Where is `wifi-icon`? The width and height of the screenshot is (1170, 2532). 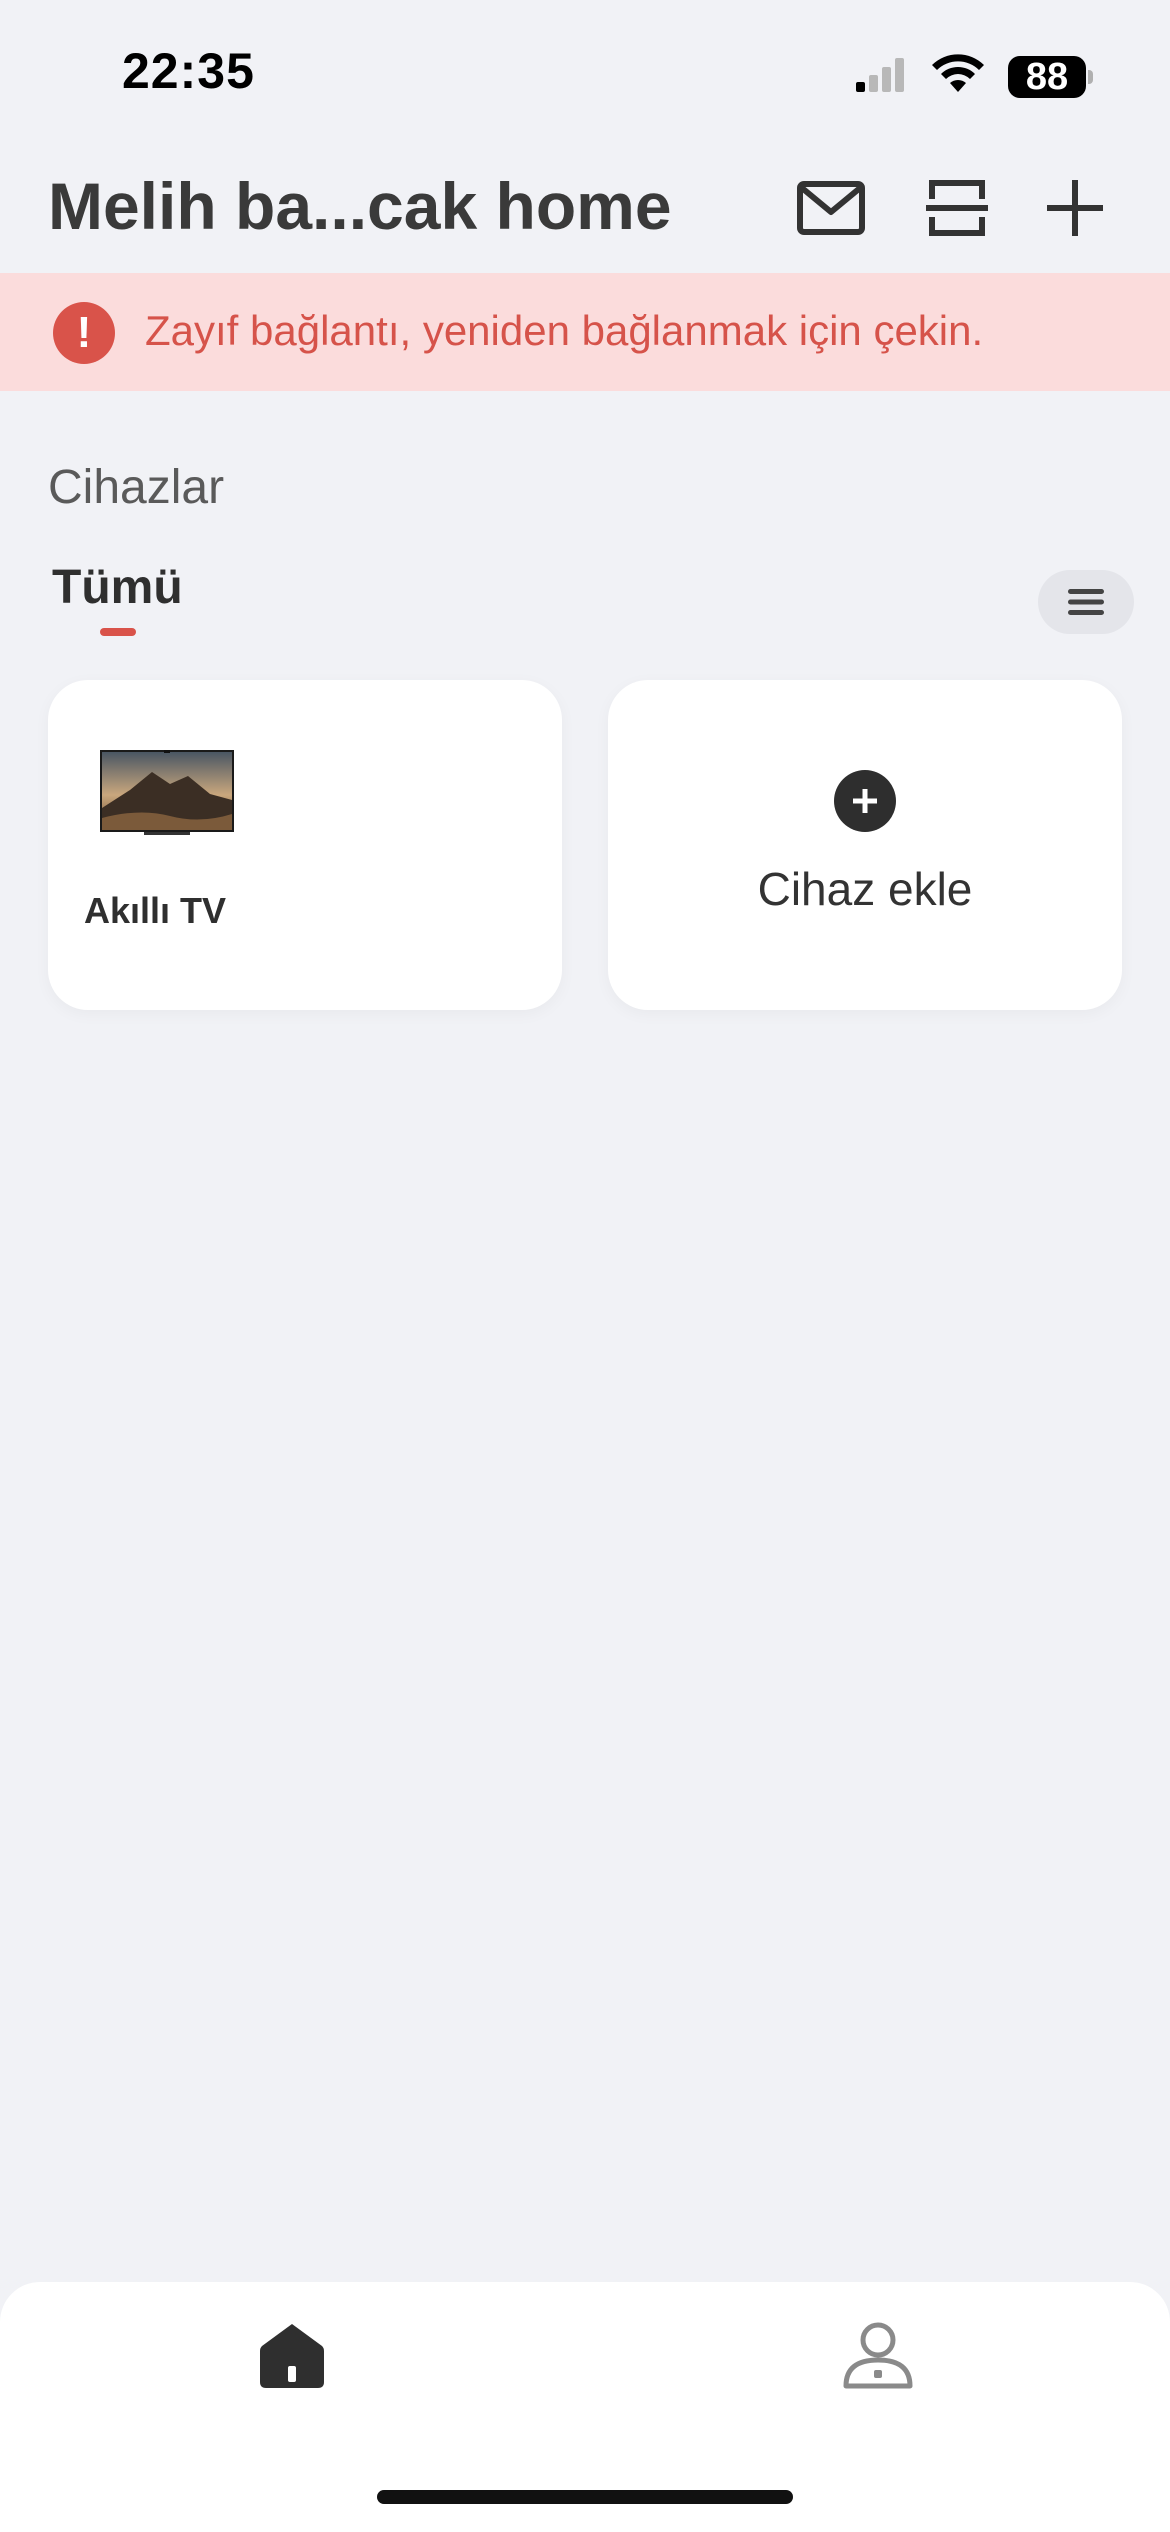
wifi-icon is located at coordinates (958, 73).